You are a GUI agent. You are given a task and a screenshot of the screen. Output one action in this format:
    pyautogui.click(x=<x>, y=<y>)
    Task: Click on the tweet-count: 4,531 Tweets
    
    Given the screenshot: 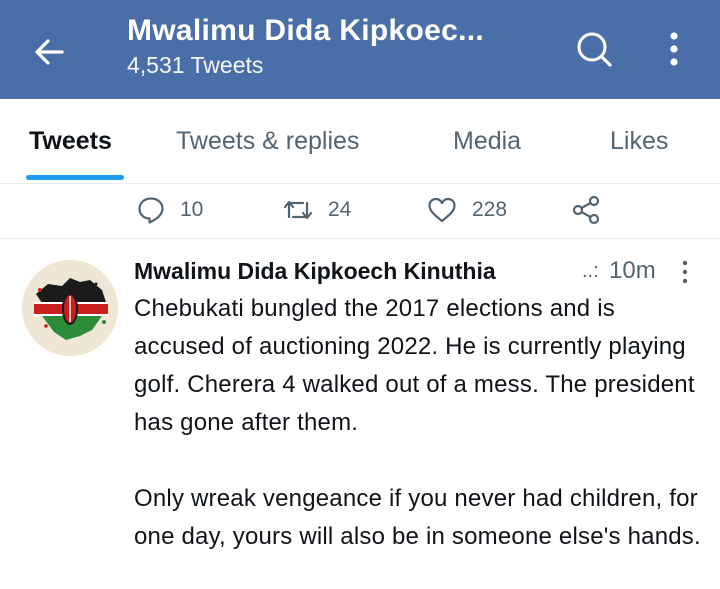 What is the action you would take?
    pyautogui.click(x=195, y=65)
    